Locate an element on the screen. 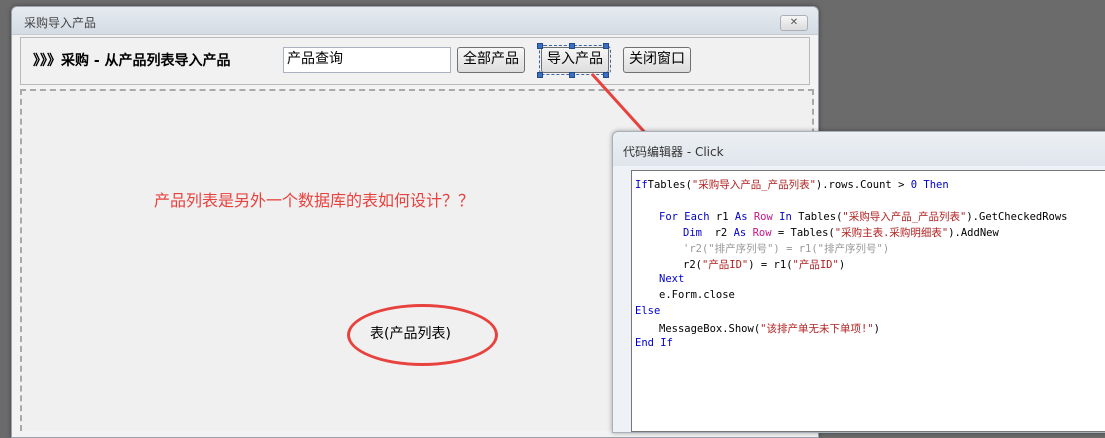 This screenshot has width=1105, height=438. code-token: = Tables( is located at coordinates (803, 233).